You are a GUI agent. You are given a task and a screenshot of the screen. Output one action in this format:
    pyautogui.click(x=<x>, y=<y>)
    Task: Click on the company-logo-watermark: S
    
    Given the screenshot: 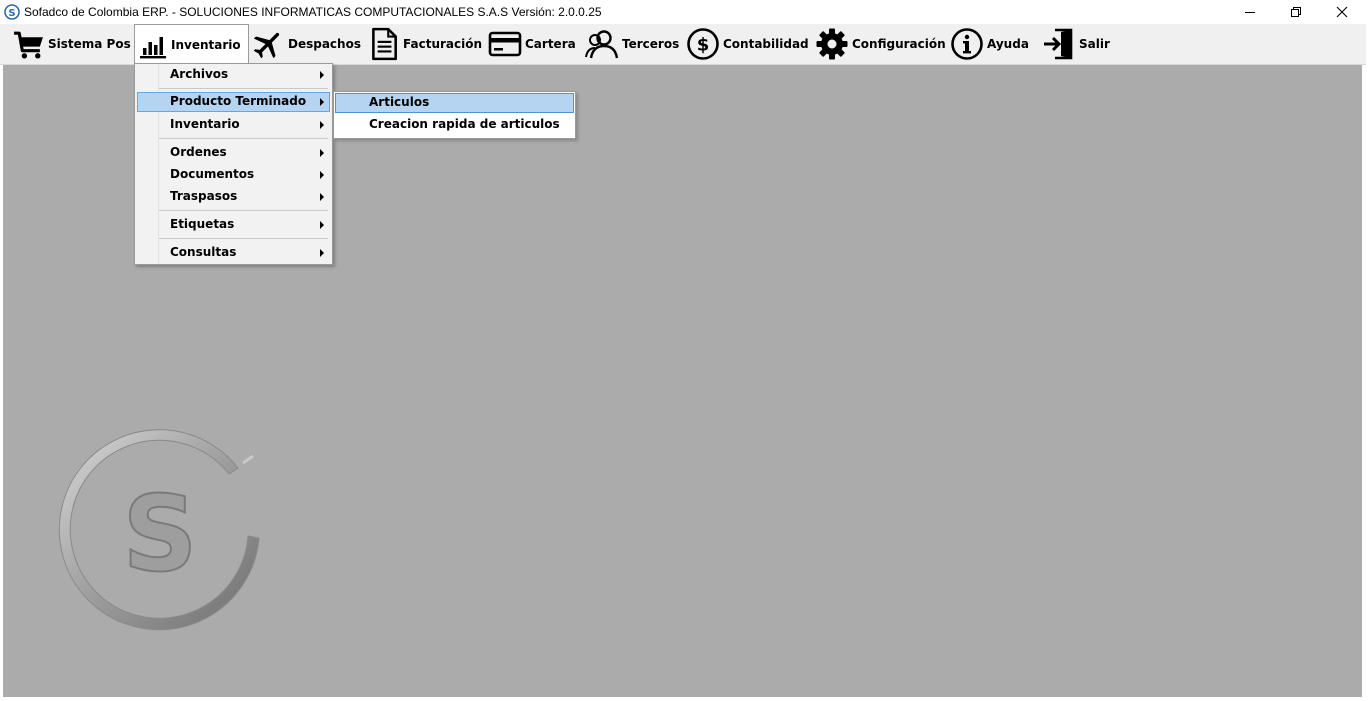 What is the action you would take?
    pyautogui.click(x=159, y=530)
    